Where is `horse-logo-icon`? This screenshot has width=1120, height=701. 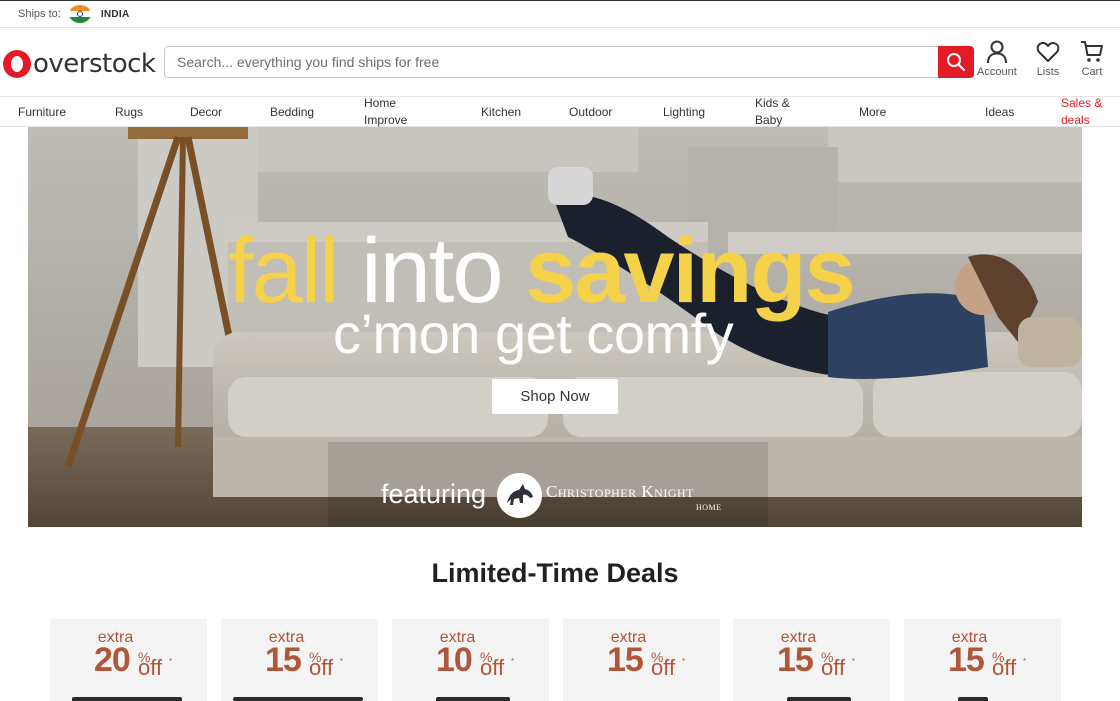
horse-logo-icon is located at coordinates (519, 495).